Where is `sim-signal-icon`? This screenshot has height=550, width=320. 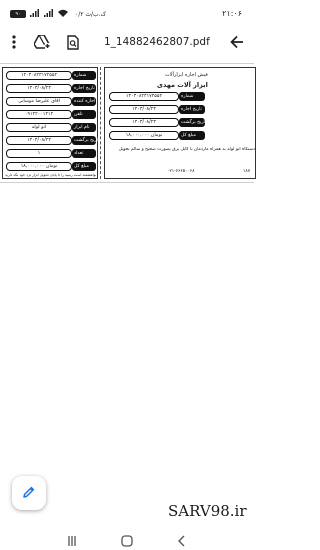
sim-signal-icon is located at coordinates (35, 14).